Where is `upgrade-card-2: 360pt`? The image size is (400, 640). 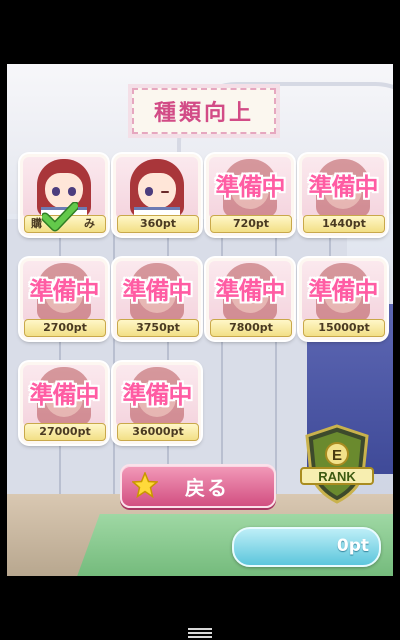
upgrade-card-2: 360pt is located at coordinates (157, 195).